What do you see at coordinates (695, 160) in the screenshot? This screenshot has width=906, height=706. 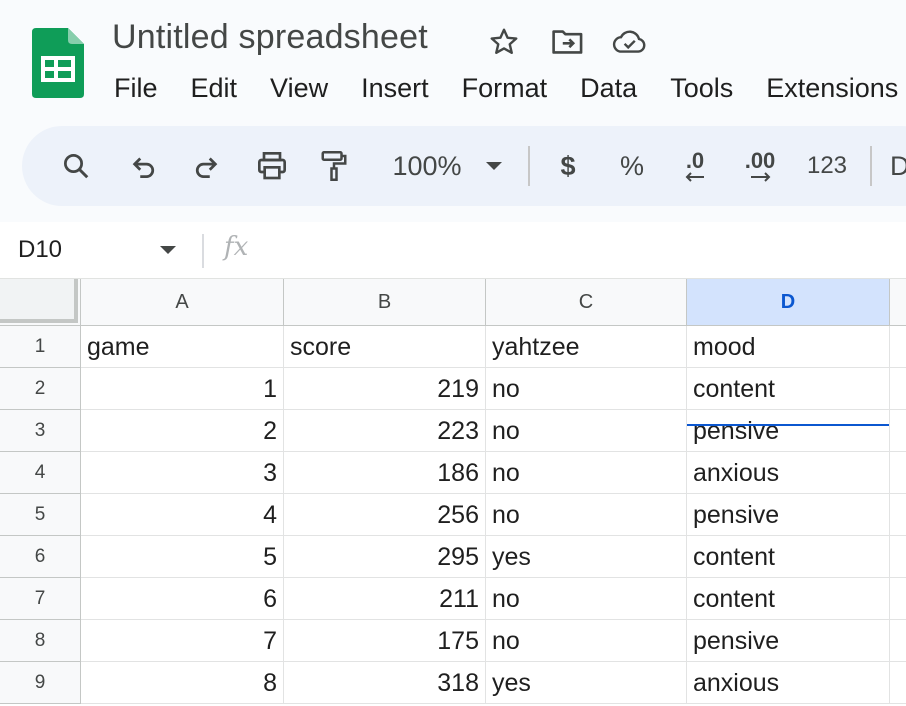 I see `decrease-decimal-label: .0` at bounding box center [695, 160].